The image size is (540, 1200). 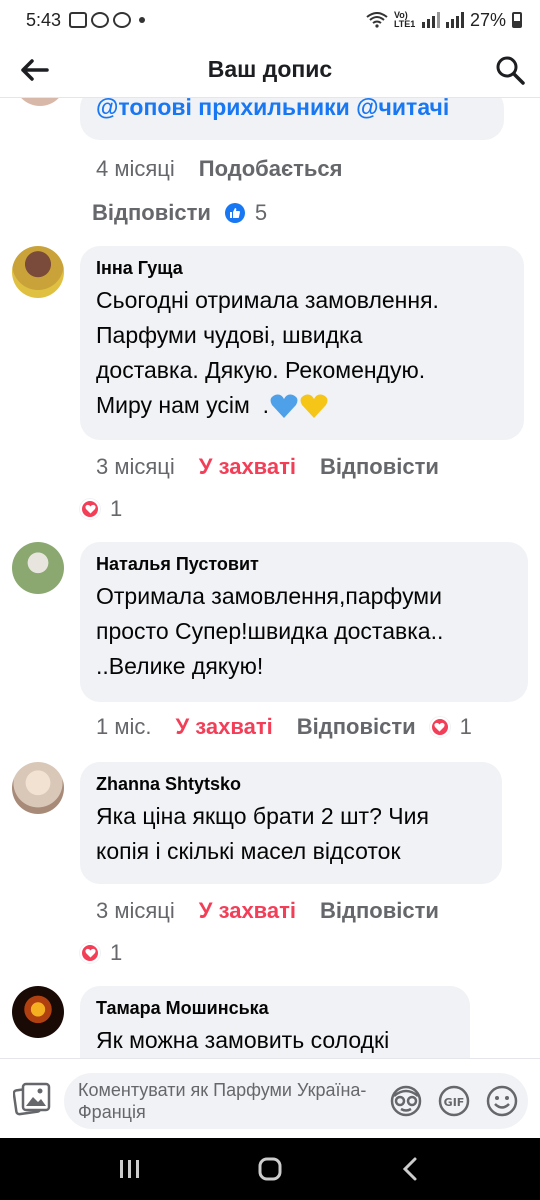 What do you see at coordinates (275, 1008) in the screenshot?
I see `comment-author: Тамара Мошинська` at bounding box center [275, 1008].